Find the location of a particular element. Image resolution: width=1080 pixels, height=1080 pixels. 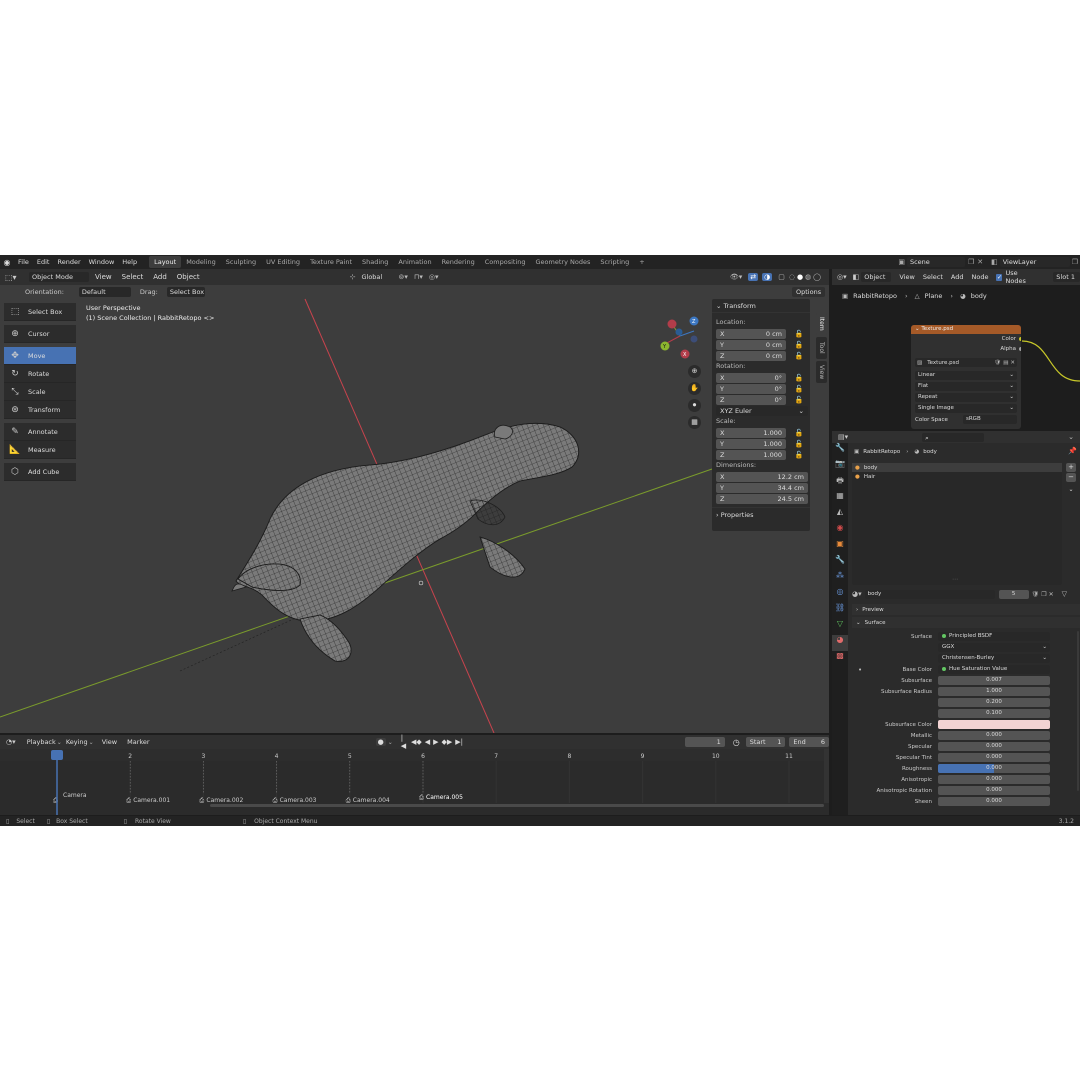

alpha-socket-icon is located at coordinates (1020, 348).